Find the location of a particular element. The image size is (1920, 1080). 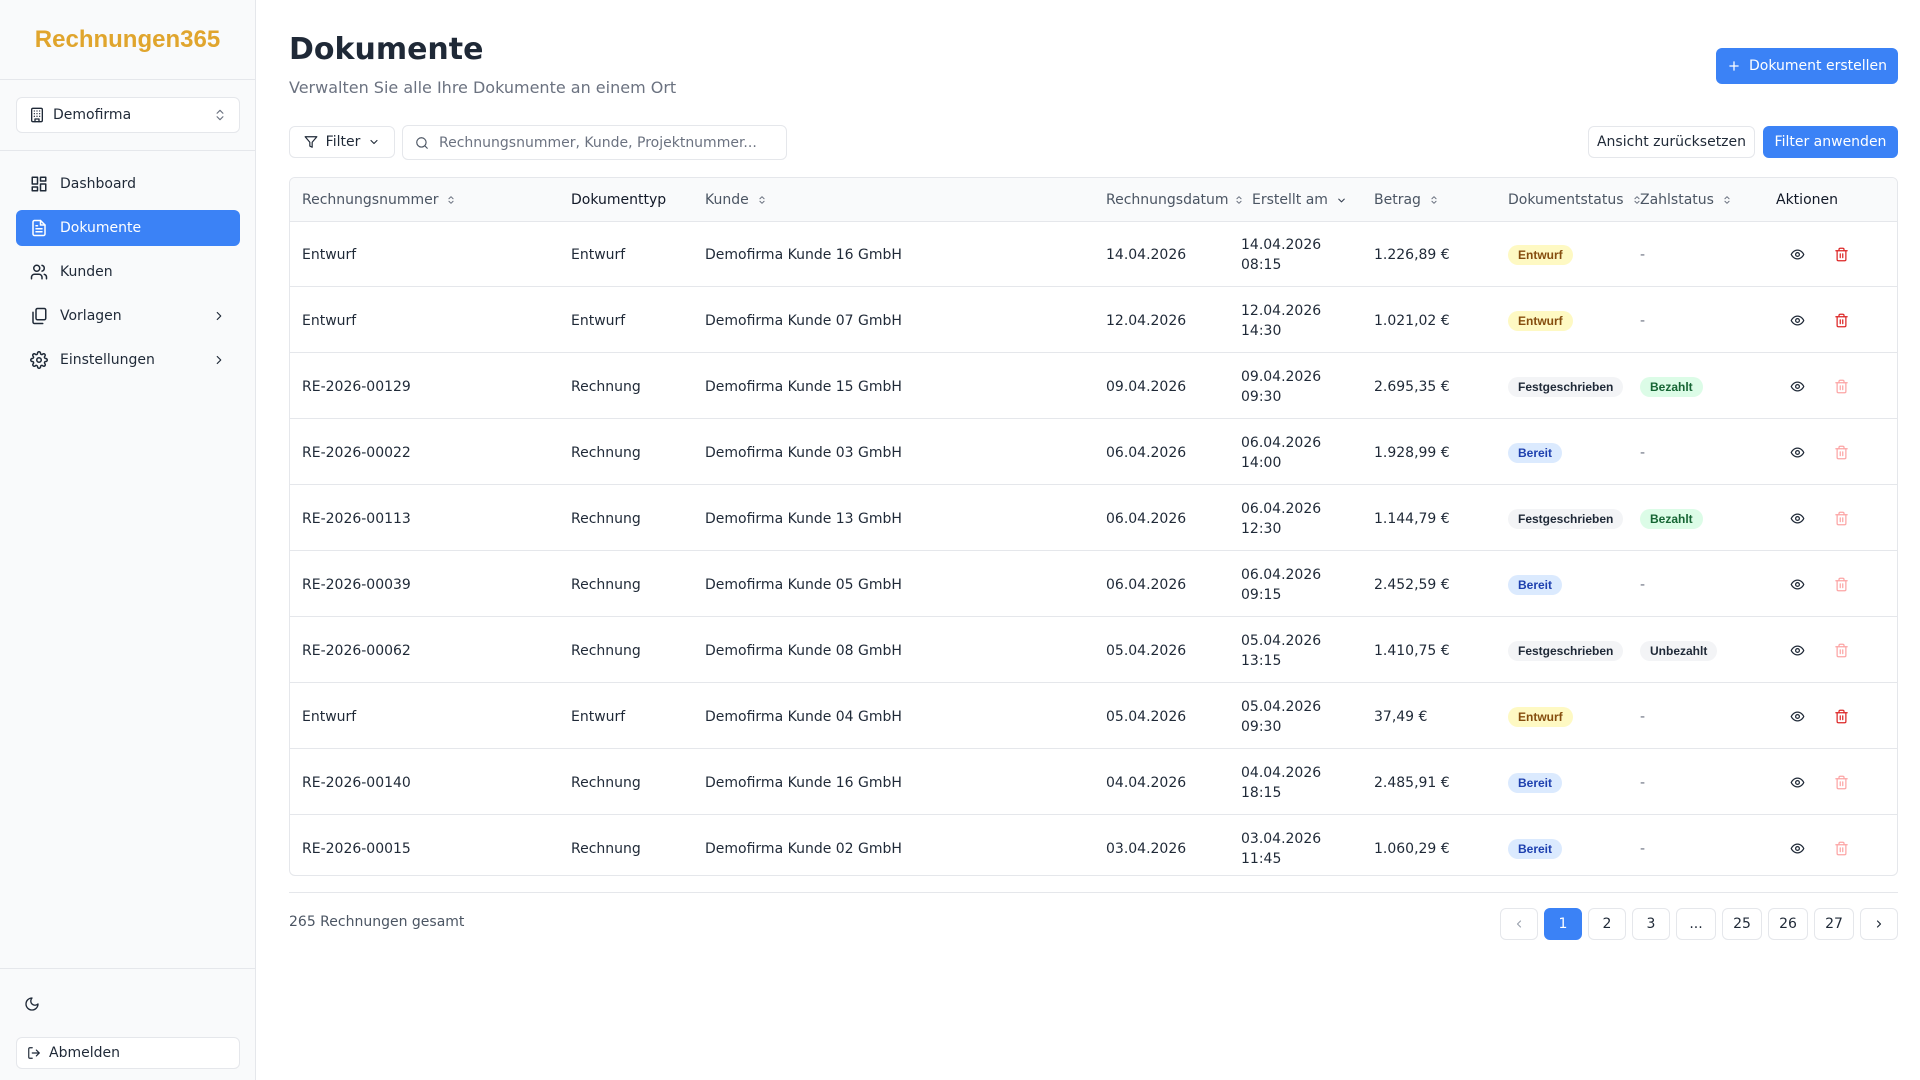

chevron-down-icon is located at coordinates (1341, 200).